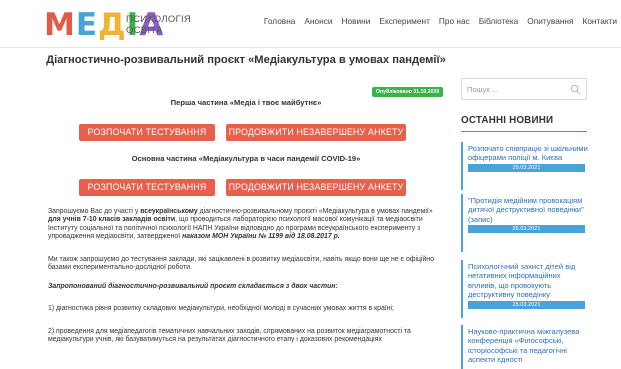 The width and height of the screenshot is (621, 369). Describe the element at coordinates (147, 187) in the screenshot. I see `start-test-button-2: РОЗПОЧАТИ ТЕСТУВАННЯ` at that location.